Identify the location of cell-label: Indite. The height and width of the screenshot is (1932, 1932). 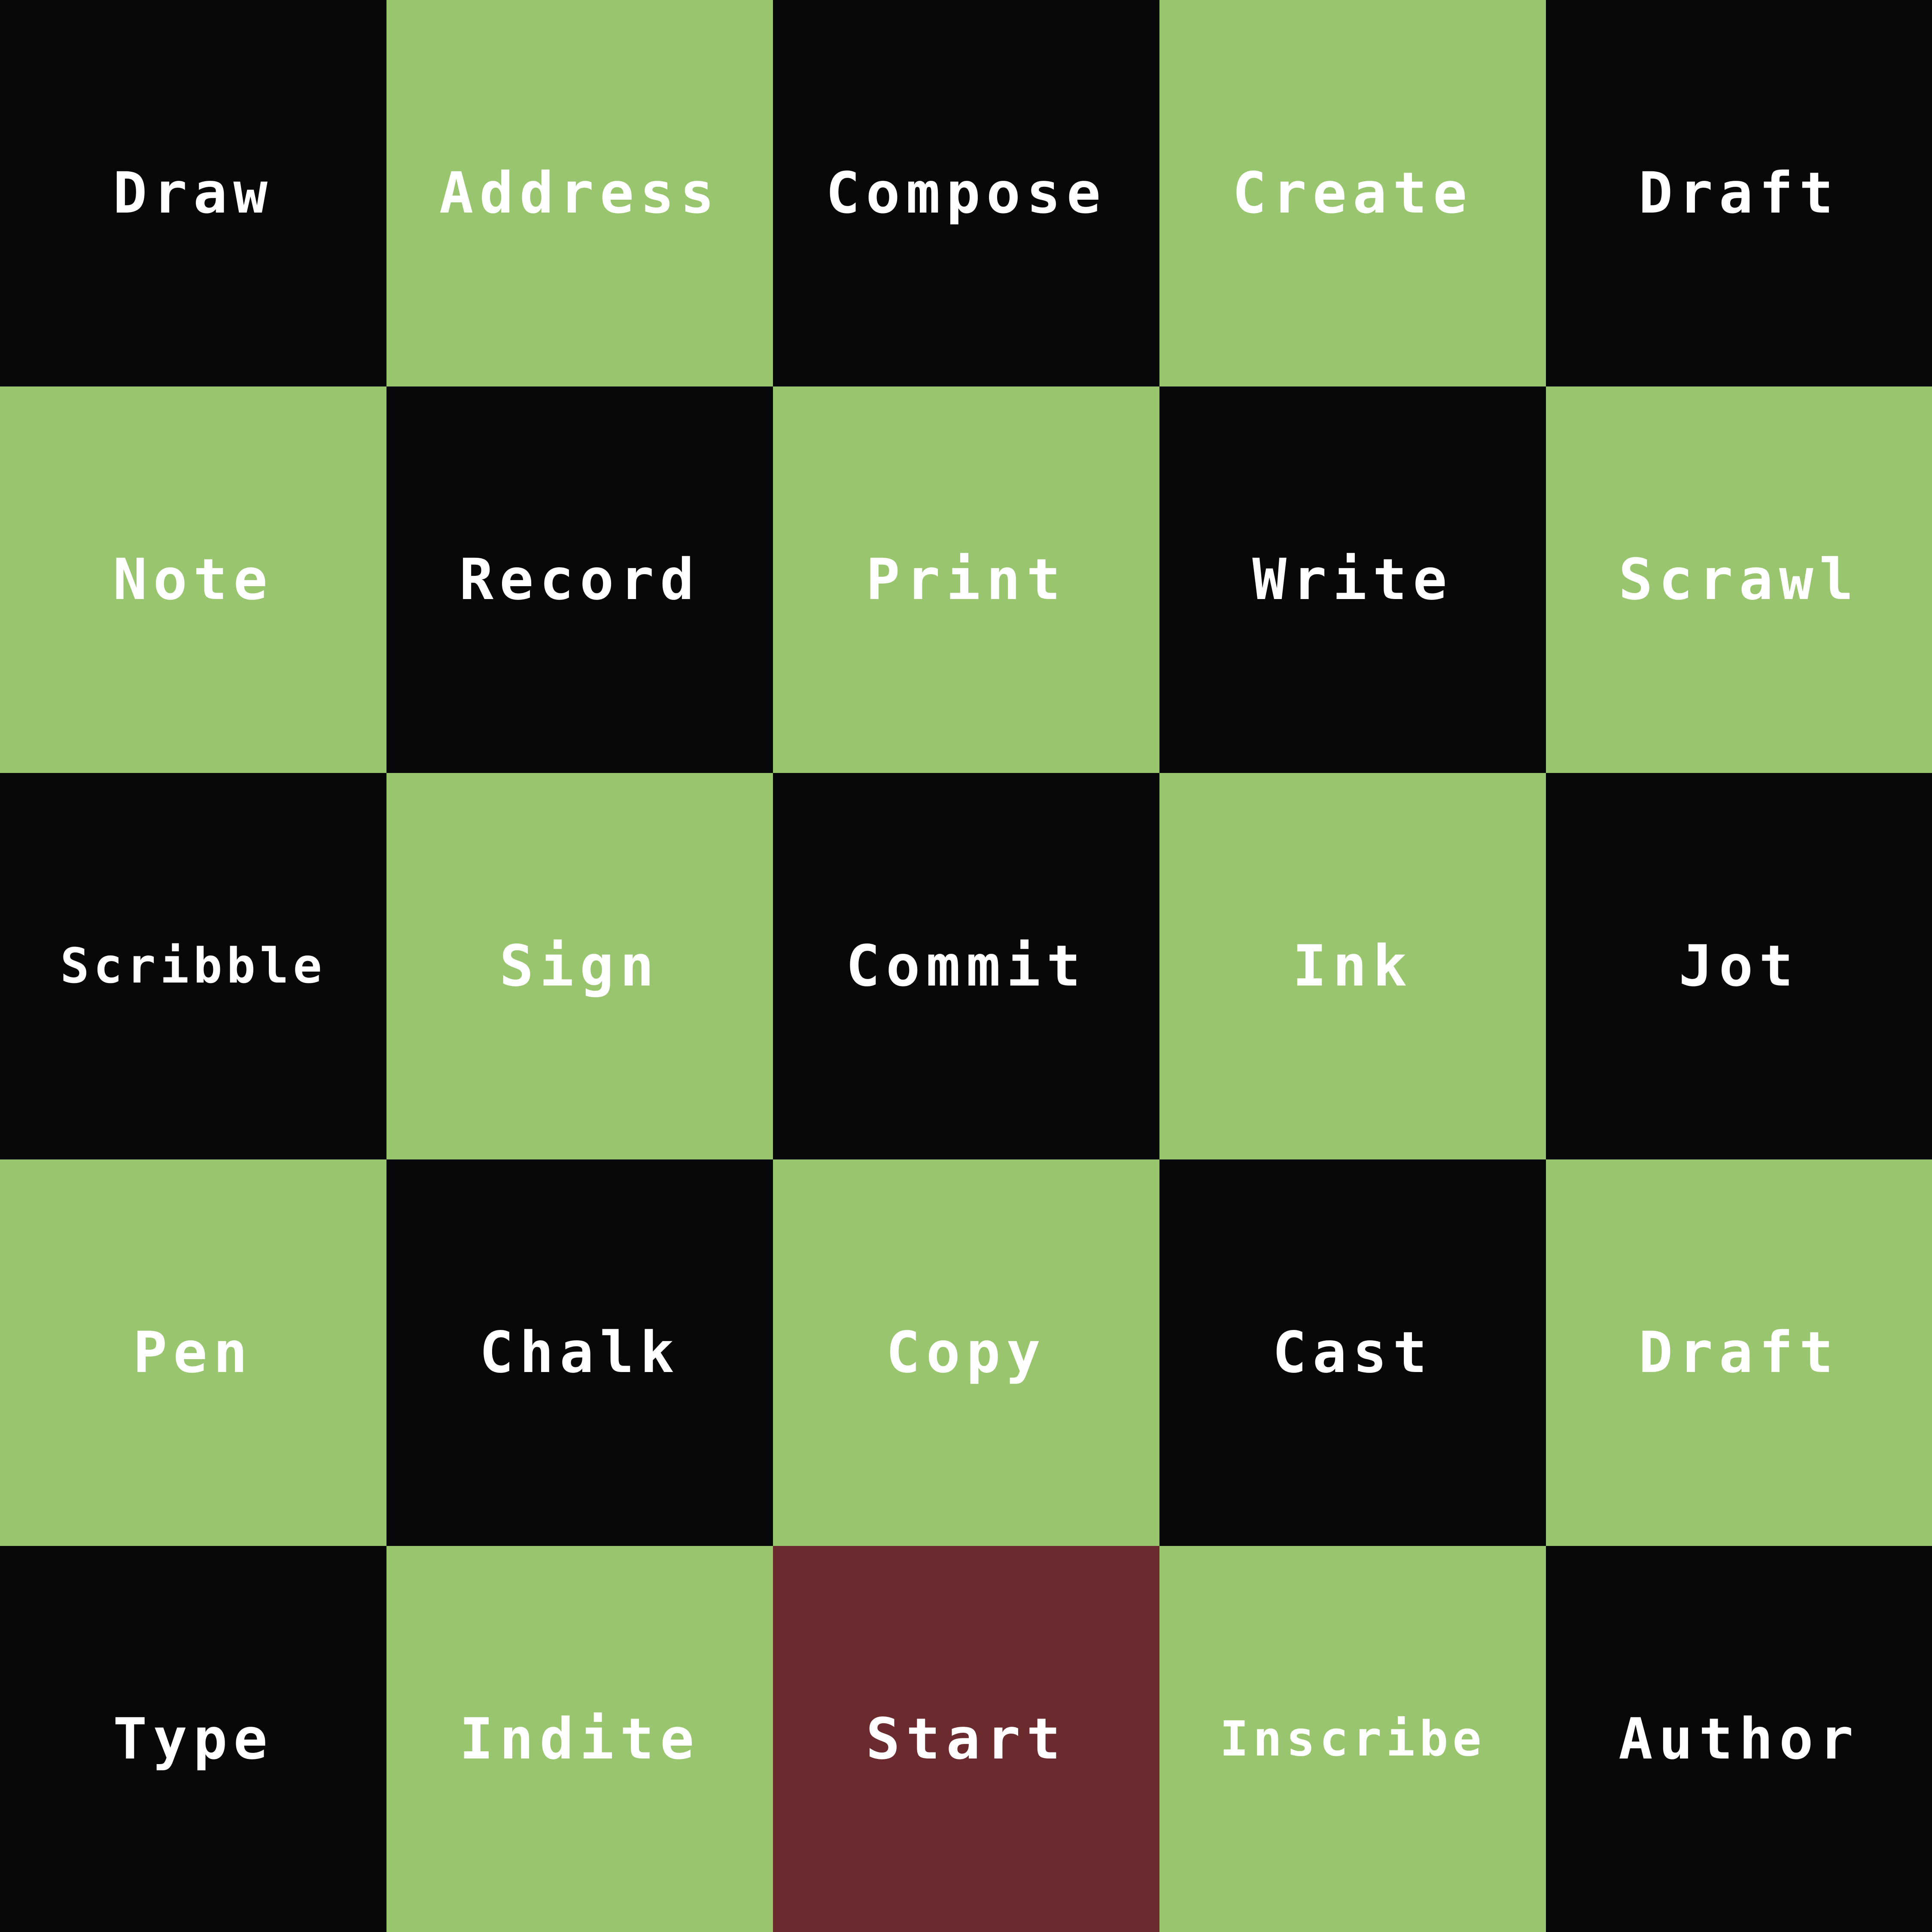
(579, 1739).